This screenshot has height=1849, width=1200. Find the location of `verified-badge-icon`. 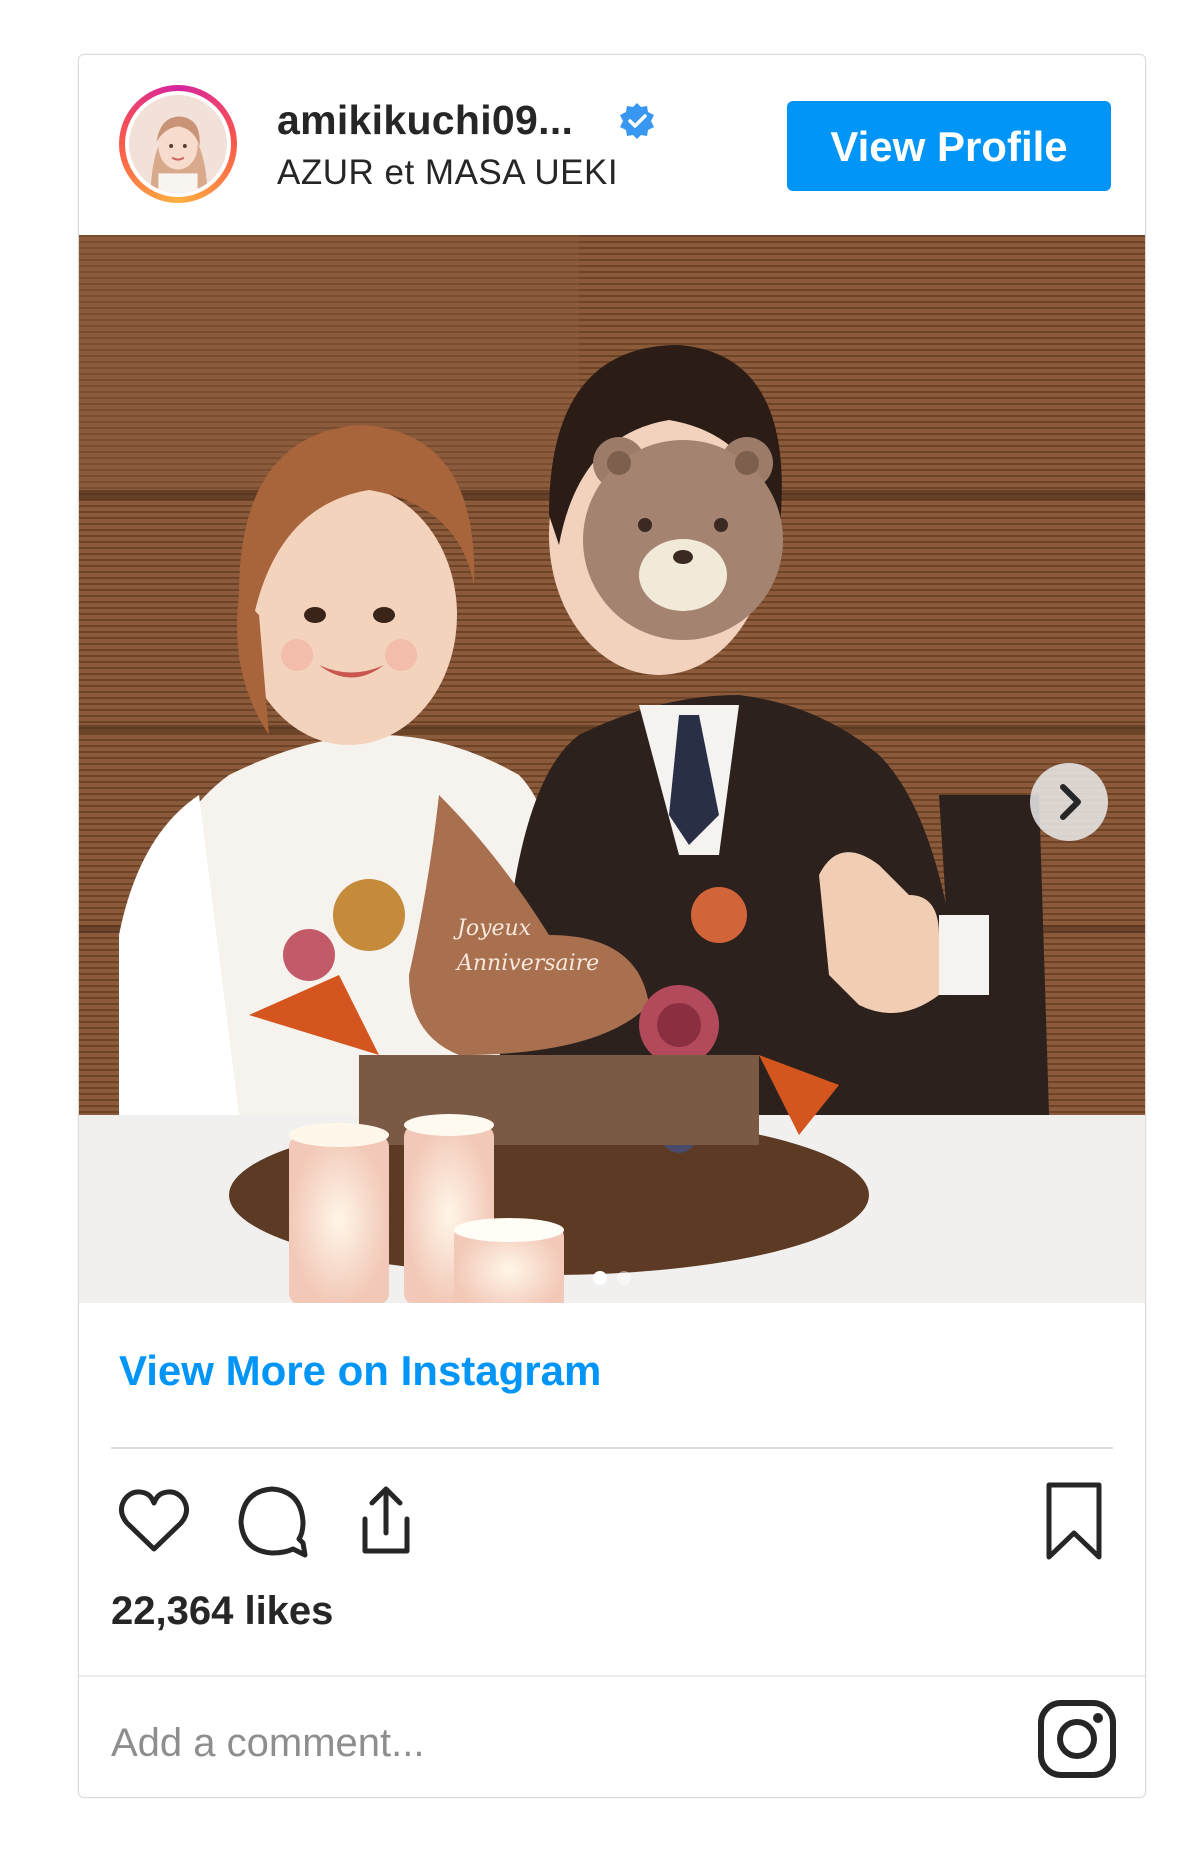

verified-badge-icon is located at coordinates (637, 121).